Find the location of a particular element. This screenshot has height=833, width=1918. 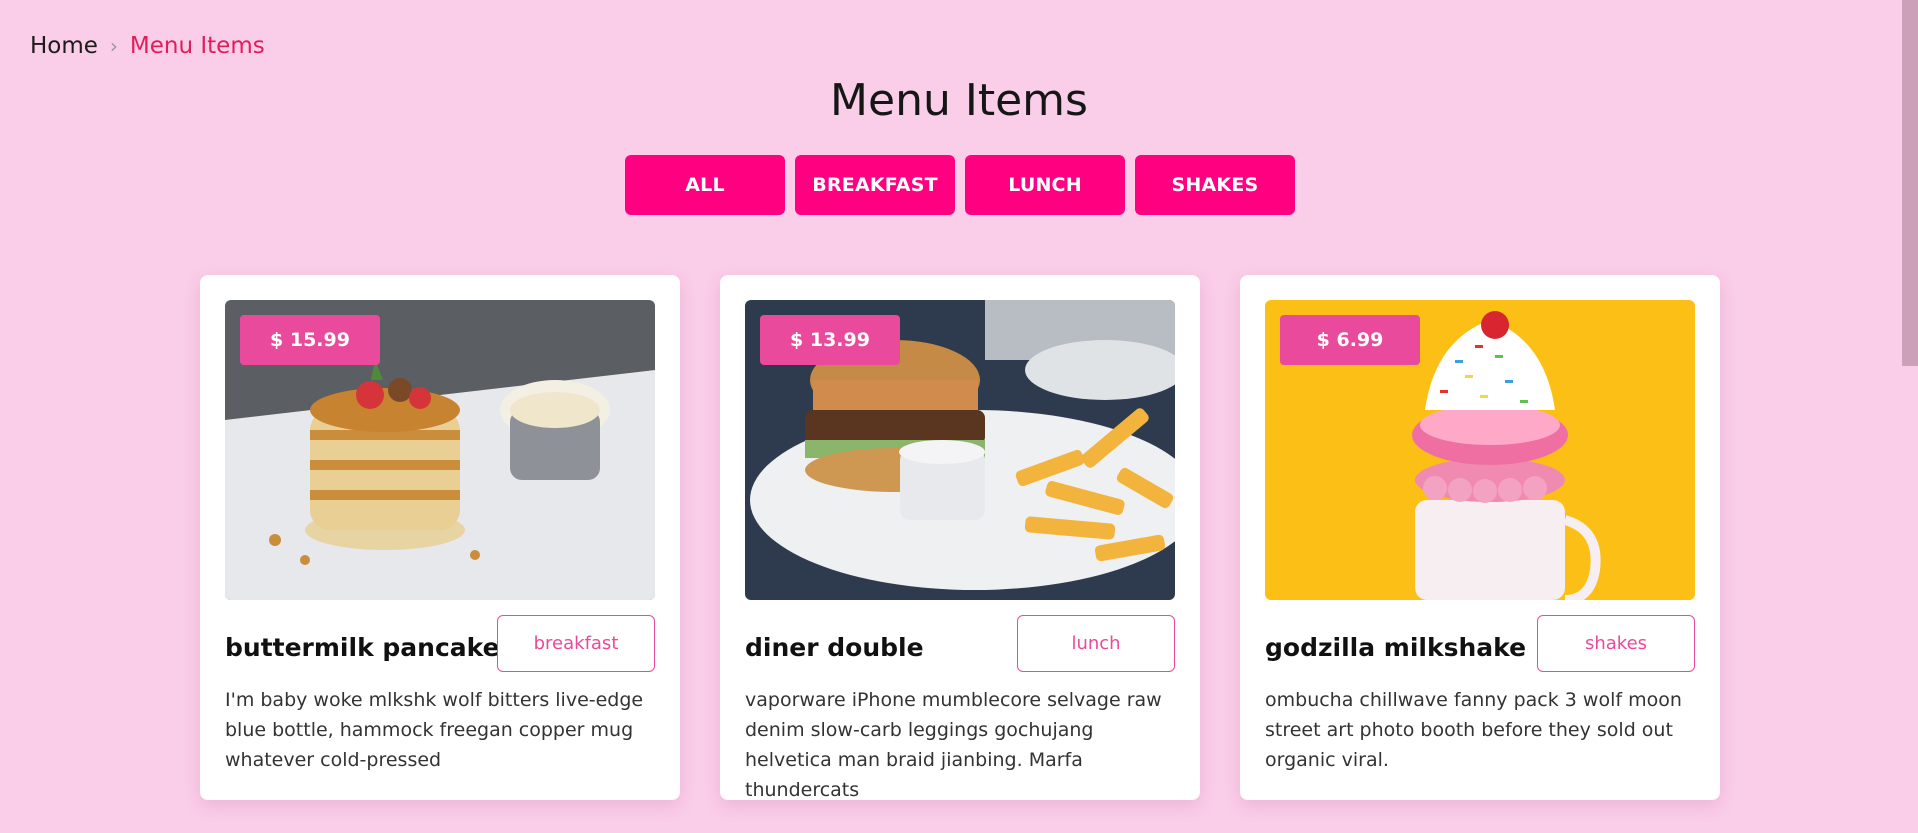

price-badge: $ 13.99 is located at coordinates (830, 340).